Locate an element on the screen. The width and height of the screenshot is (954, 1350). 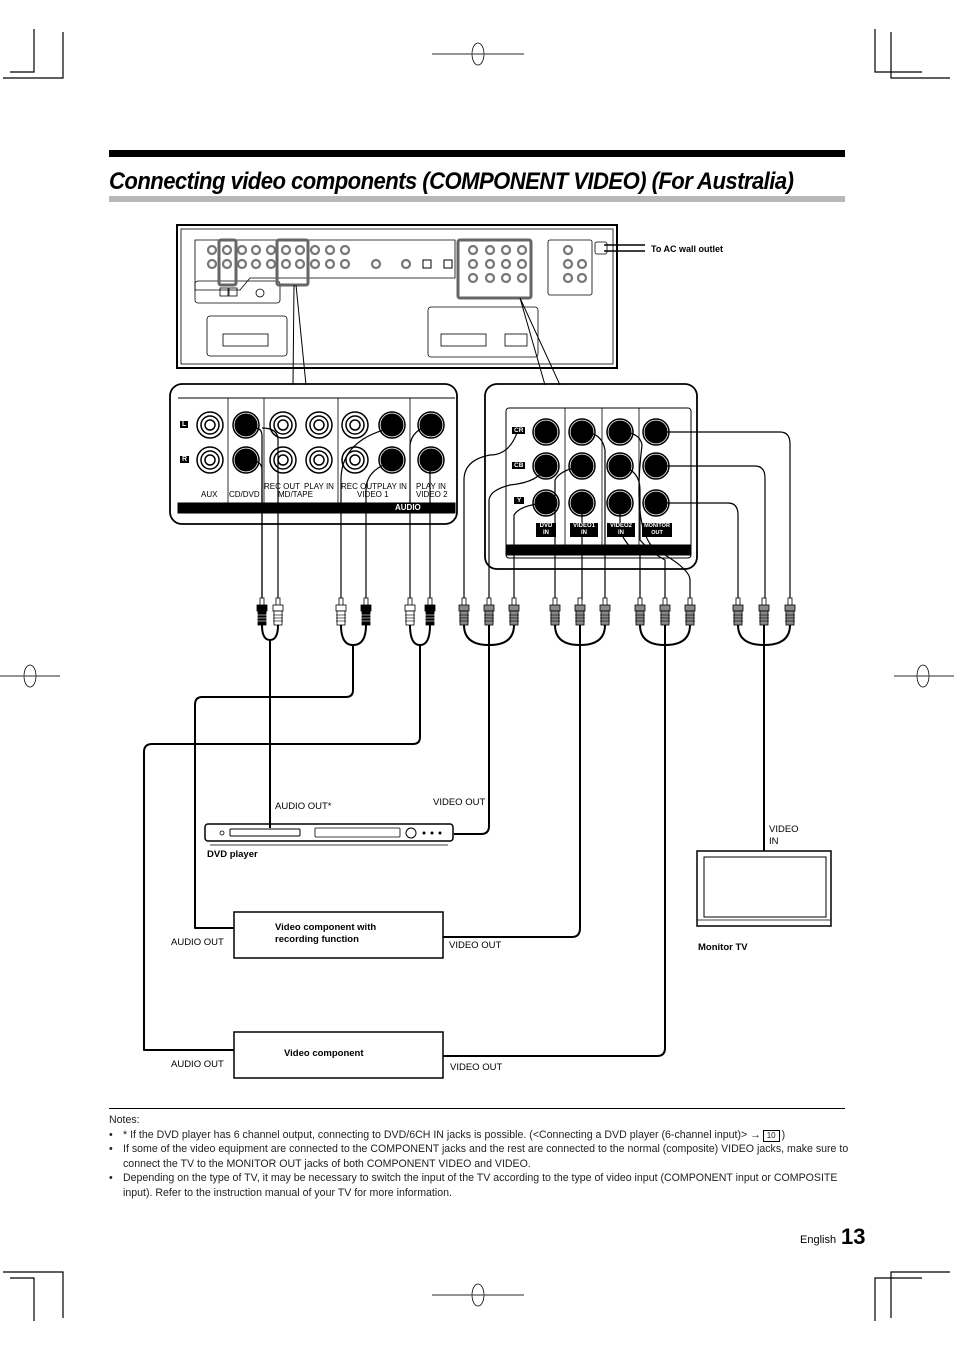
page-number: 13 is located at coordinates (853, 1236).